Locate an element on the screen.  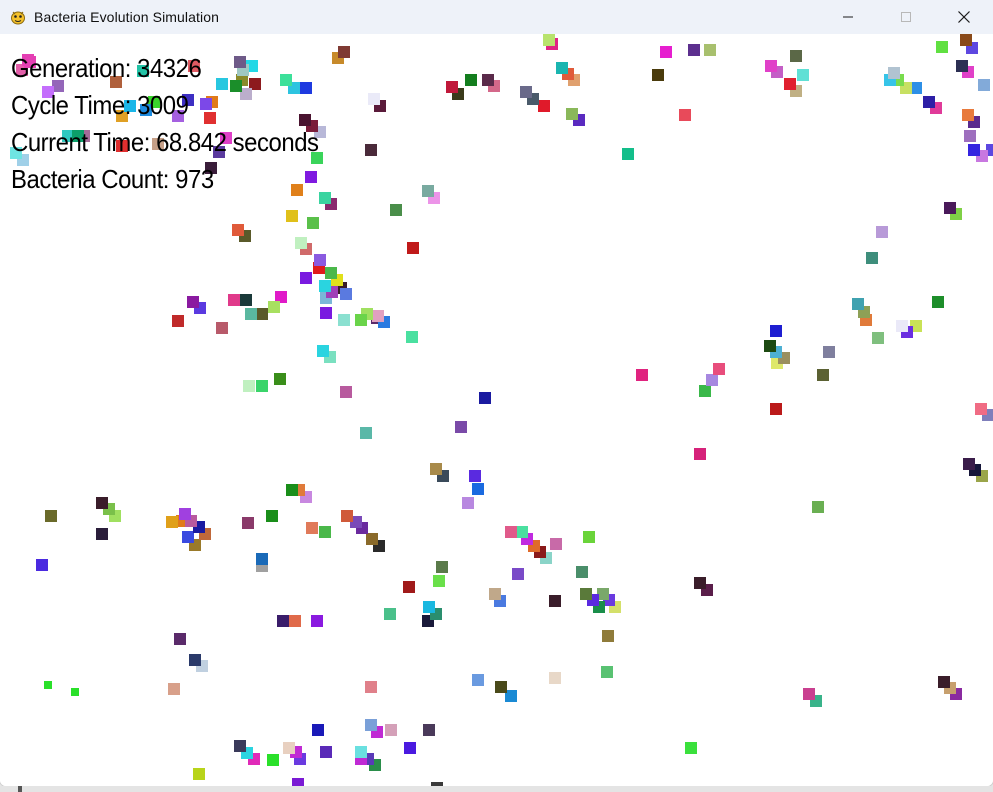
maximize-icon is located at coordinates (906, 17).